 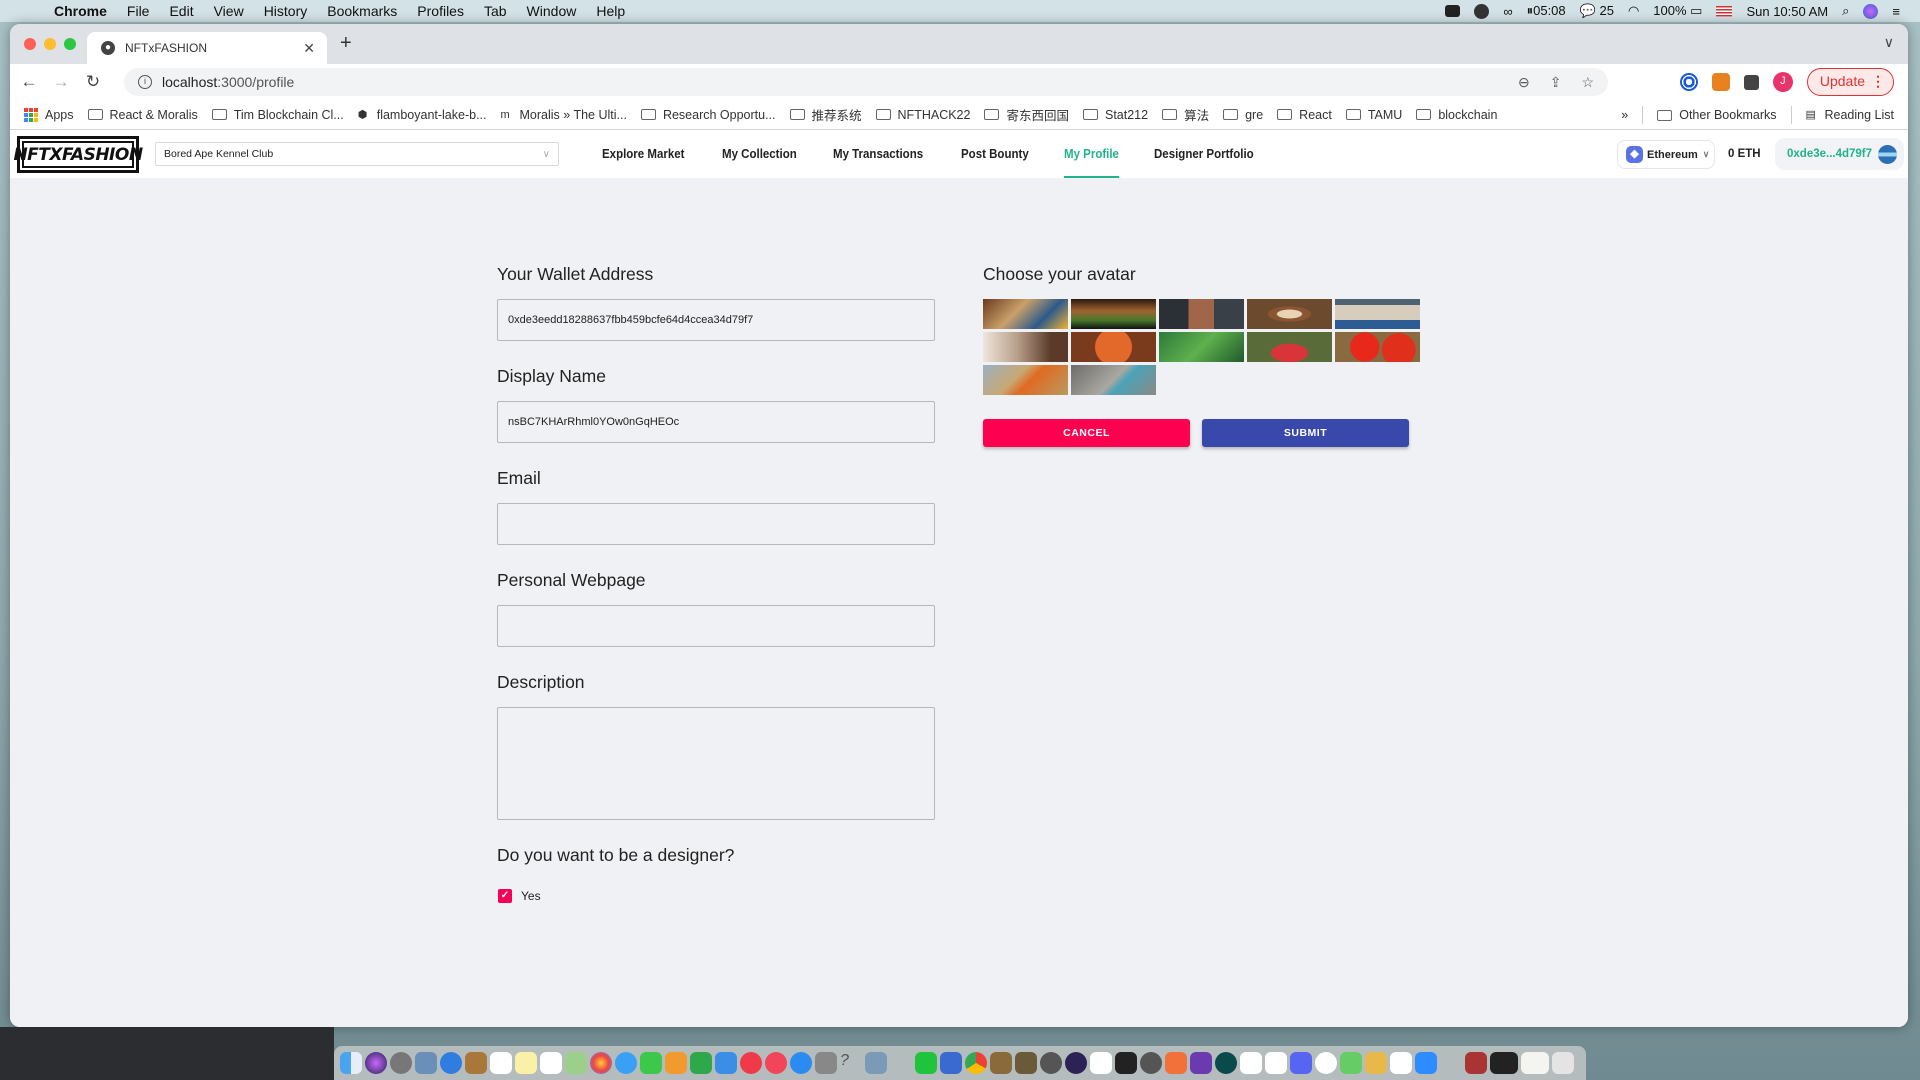 What do you see at coordinates (1026, 1063) in the screenshot?
I see `glasses-app-icon` at bounding box center [1026, 1063].